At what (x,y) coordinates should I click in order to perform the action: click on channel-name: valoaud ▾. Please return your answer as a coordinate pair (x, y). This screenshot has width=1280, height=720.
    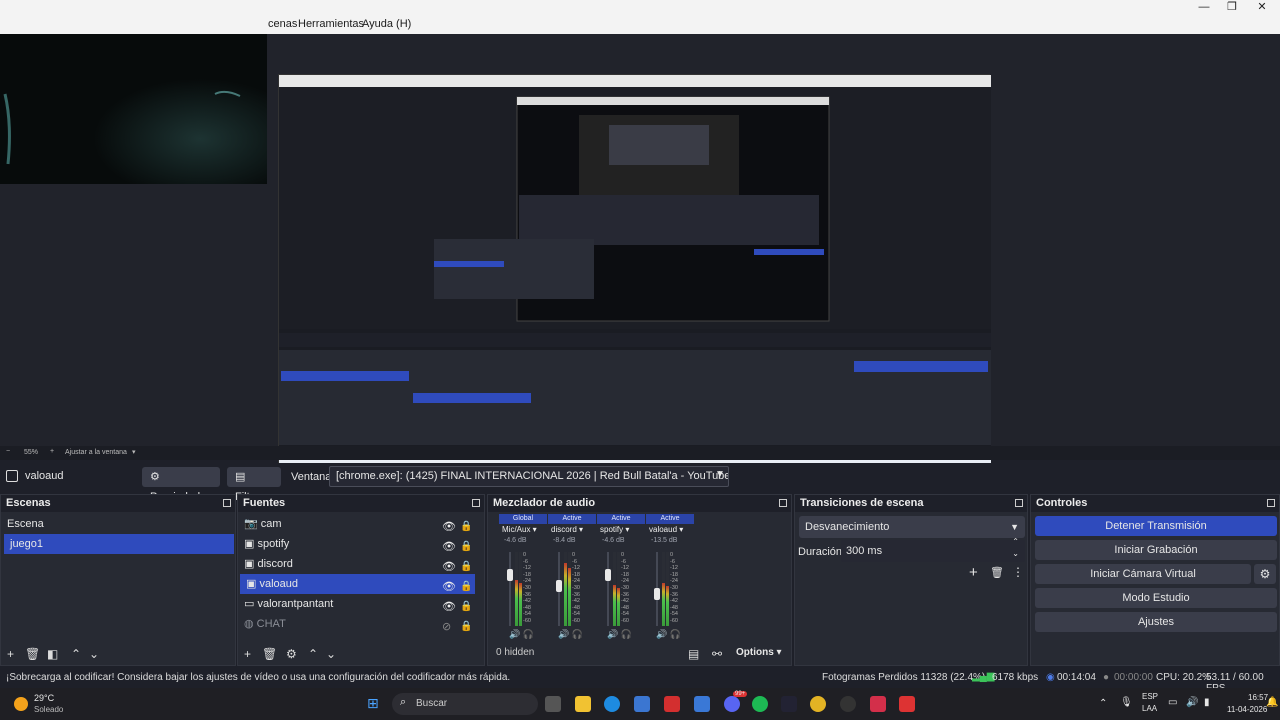
    Looking at the image, I should click on (670, 530).